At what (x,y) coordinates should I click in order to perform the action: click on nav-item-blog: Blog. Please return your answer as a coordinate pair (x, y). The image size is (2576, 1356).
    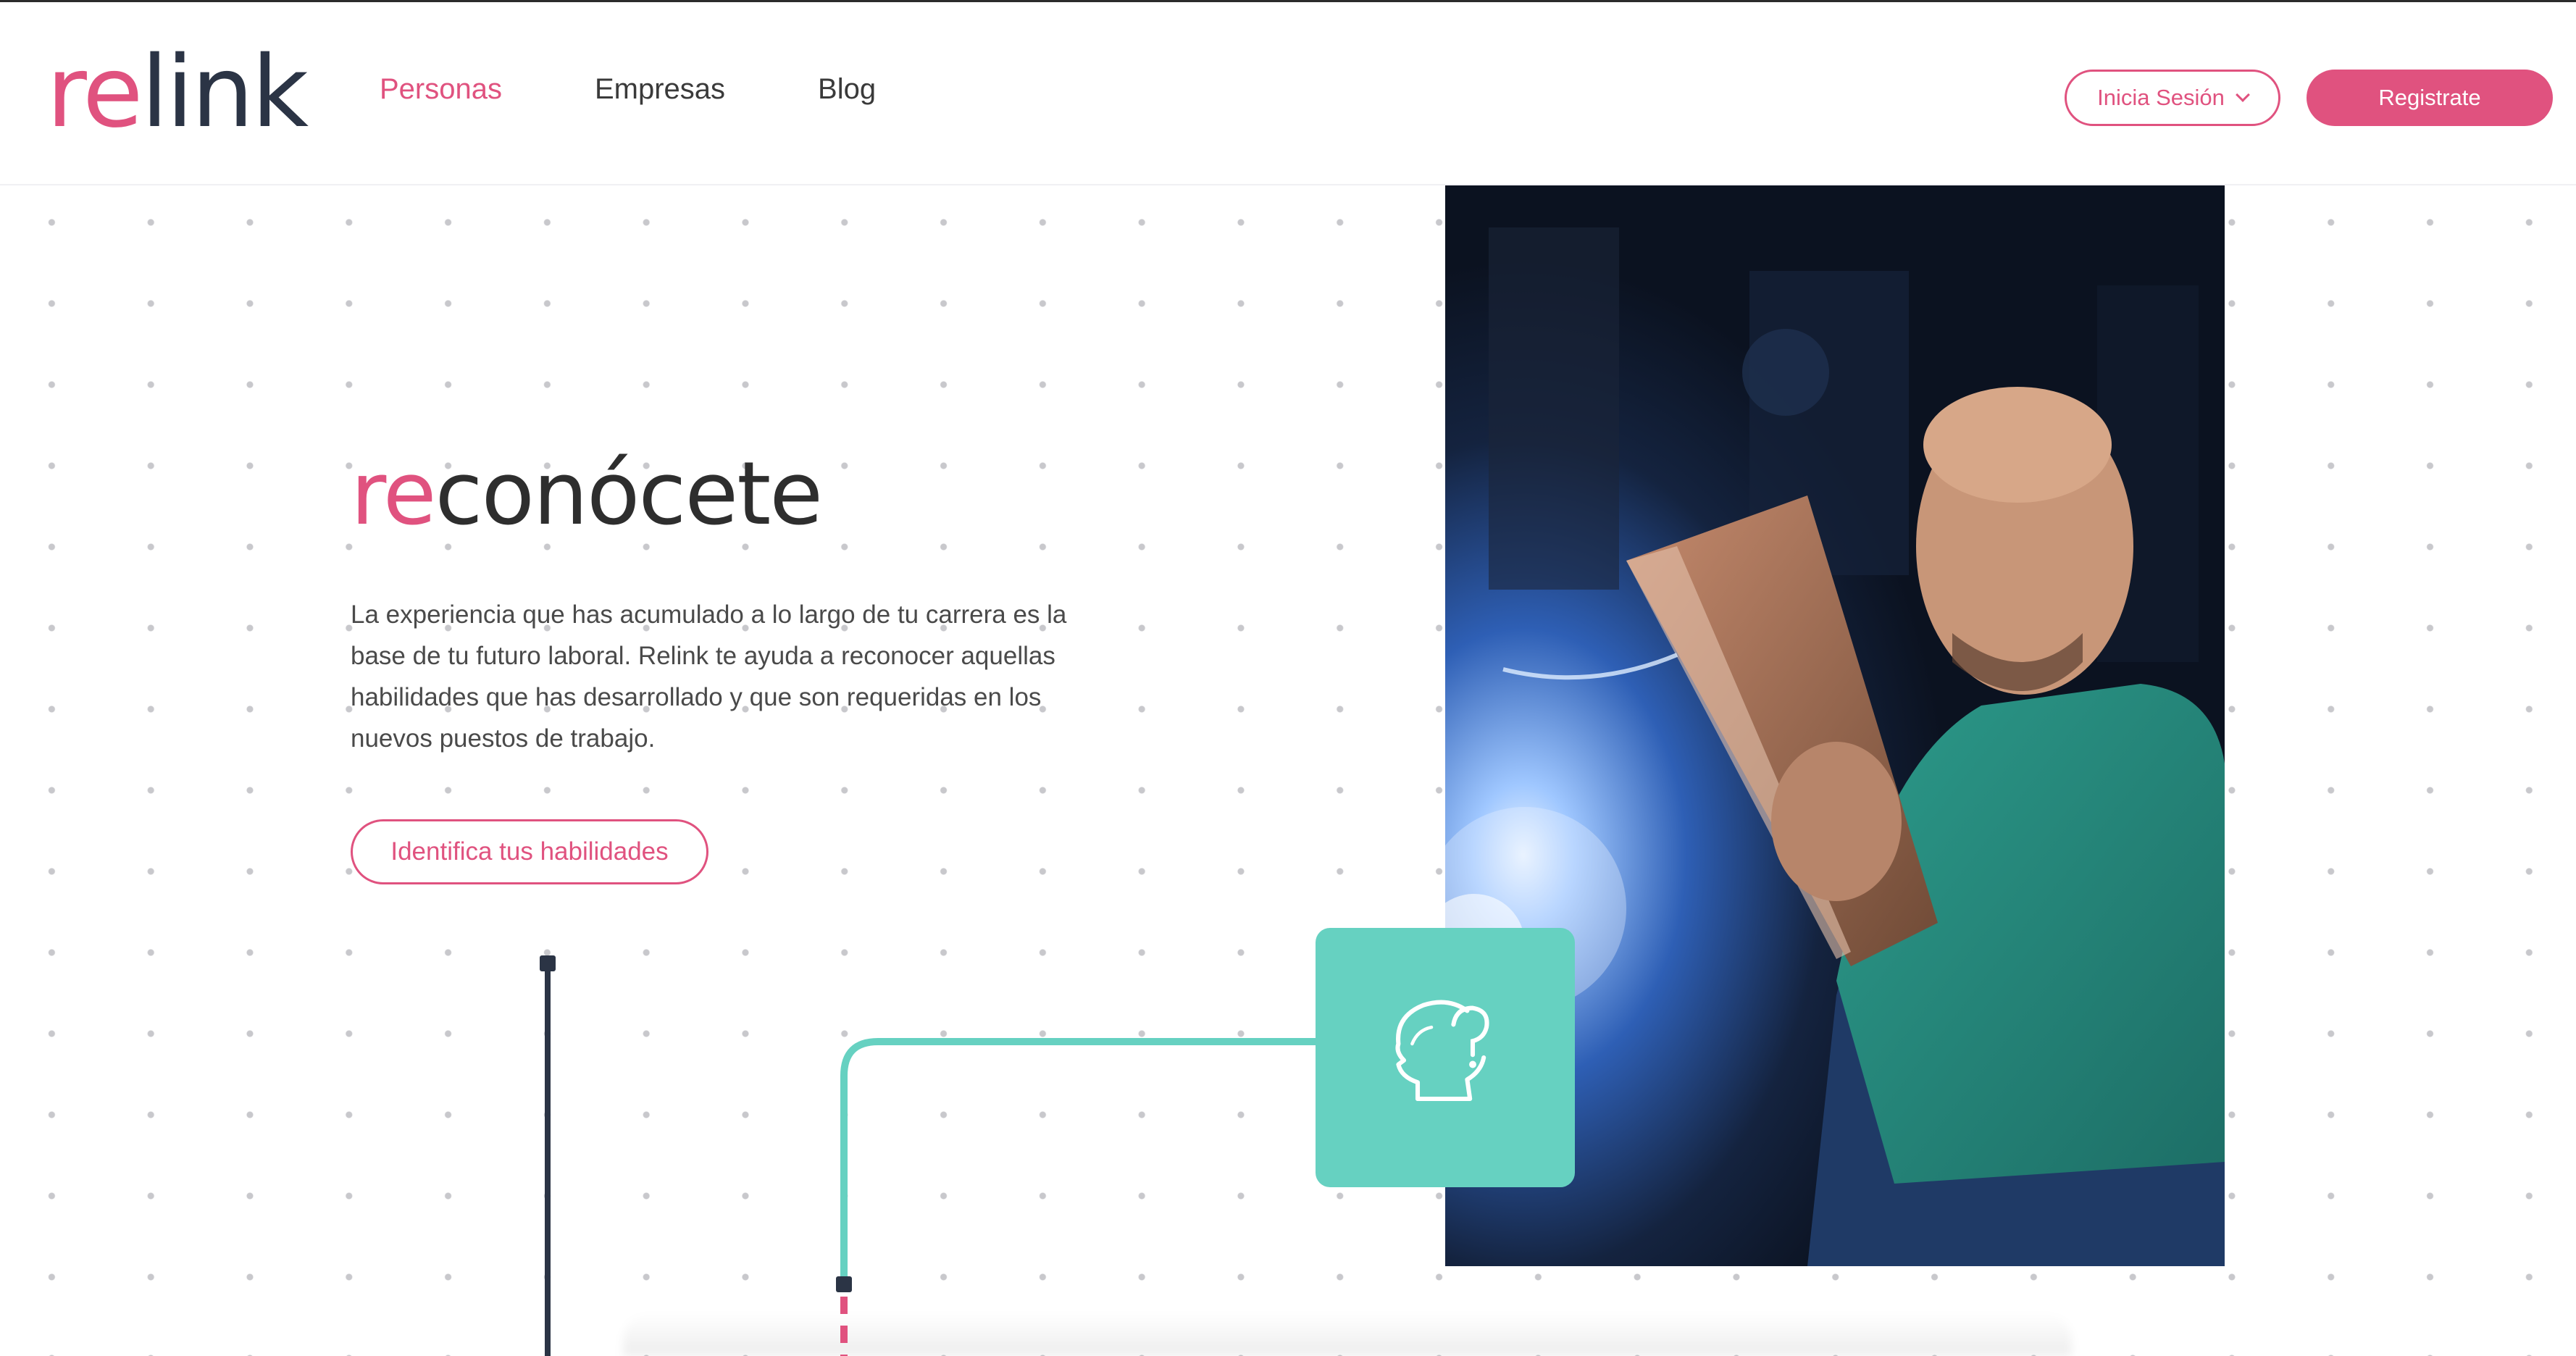
    Looking at the image, I should click on (847, 89).